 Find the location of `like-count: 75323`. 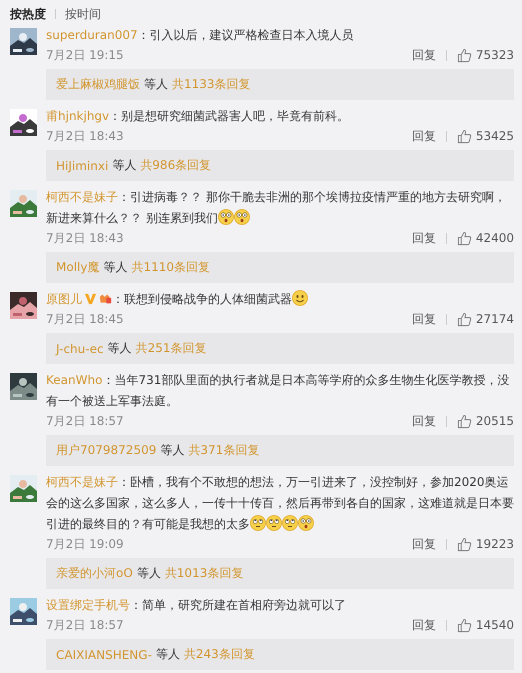

like-count: 75323 is located at coordinates (495, 55).